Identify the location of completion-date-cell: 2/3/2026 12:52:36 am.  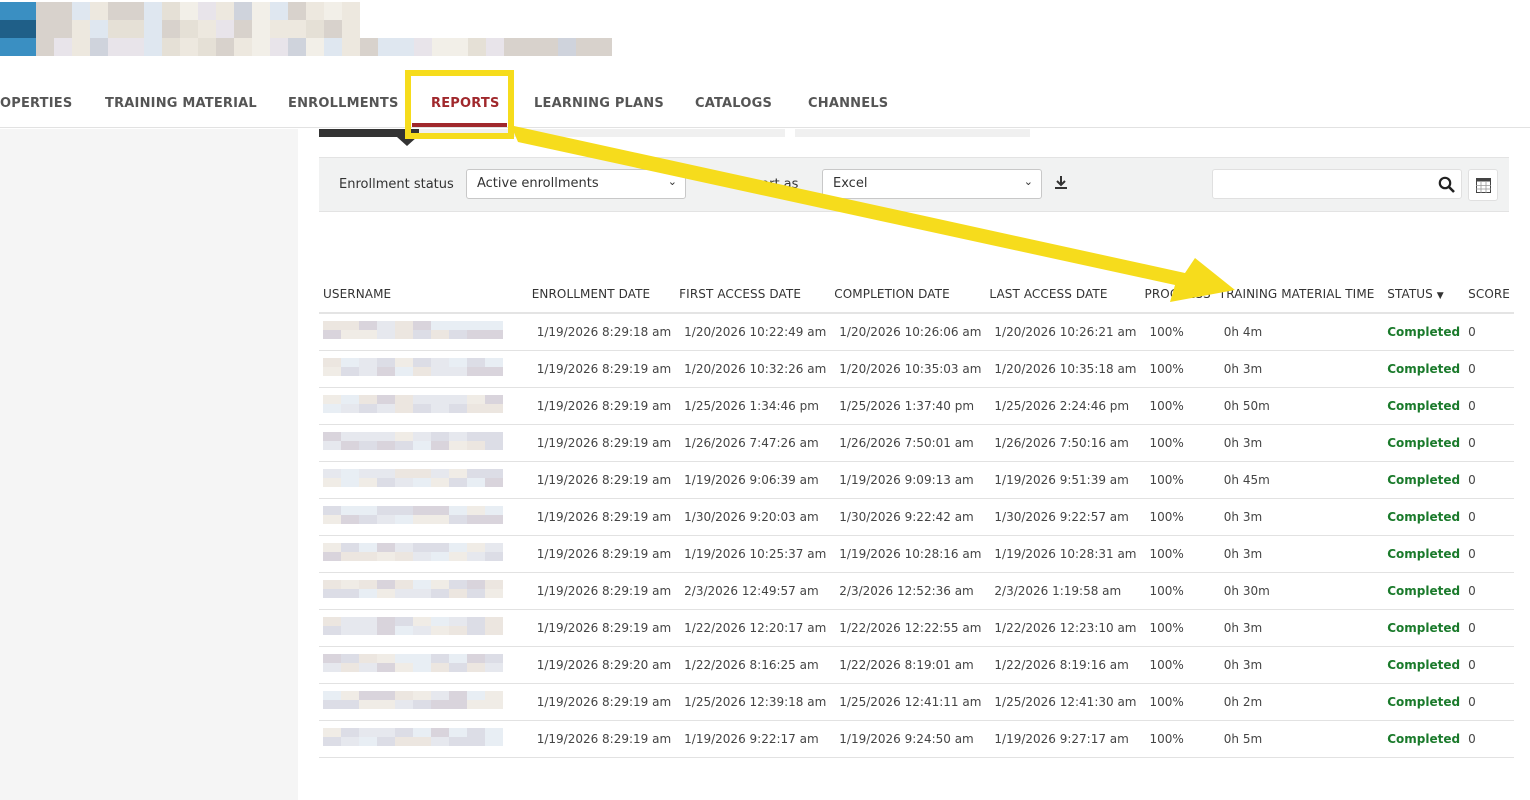
(908, 591).